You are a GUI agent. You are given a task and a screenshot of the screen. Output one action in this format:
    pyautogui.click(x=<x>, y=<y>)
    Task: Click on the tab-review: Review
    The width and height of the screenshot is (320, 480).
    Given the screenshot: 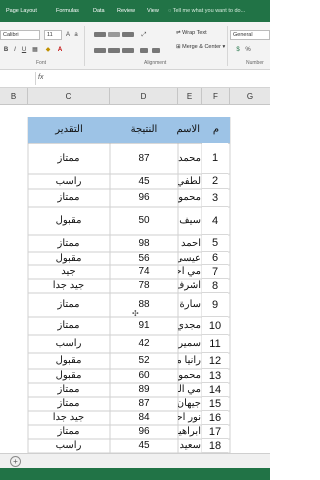 What is the action you would take?
    pyautogui.click(x=126, y=11)
    